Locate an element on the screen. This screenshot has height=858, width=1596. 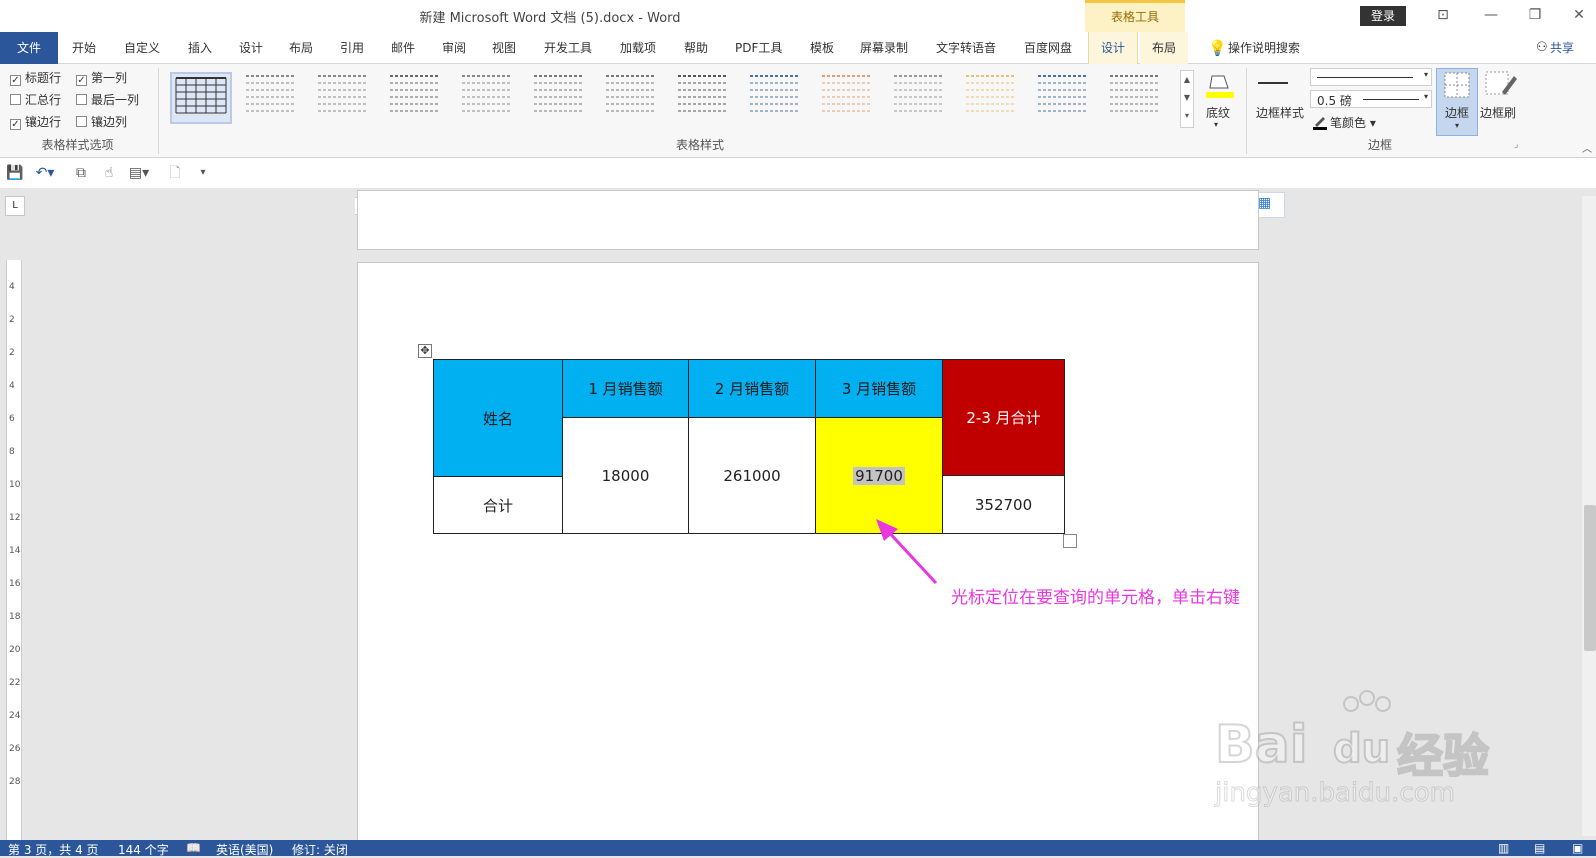
minimize-button: — is located at coordinates (1491, 15).